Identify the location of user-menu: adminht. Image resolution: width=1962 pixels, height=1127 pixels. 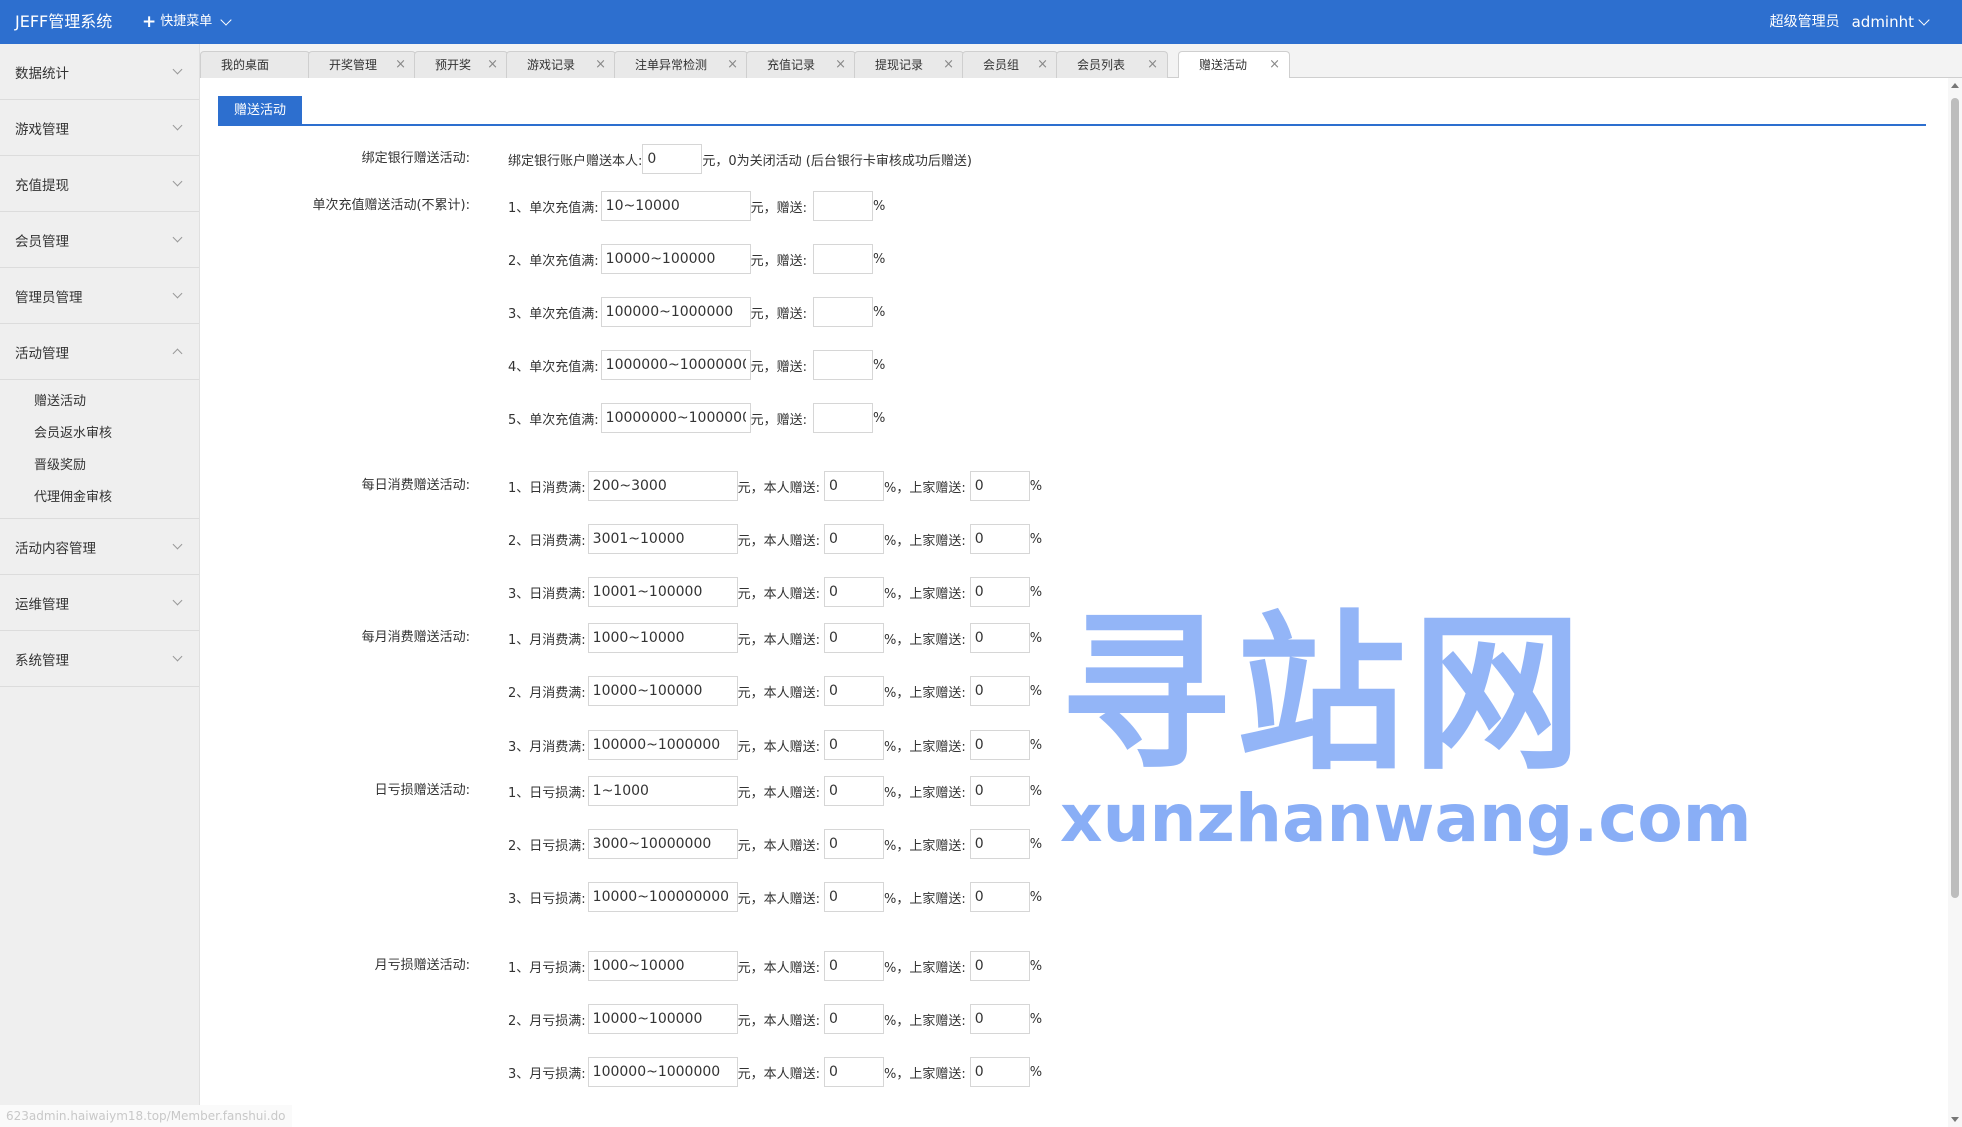
(1892, 22).